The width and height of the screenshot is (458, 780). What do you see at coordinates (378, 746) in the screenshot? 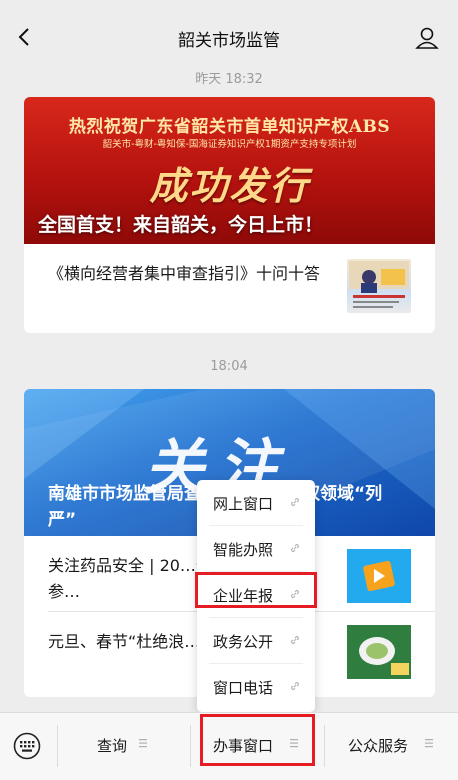
I see `menu-tab-label: 公众服务` at bounding box center [378, 746].